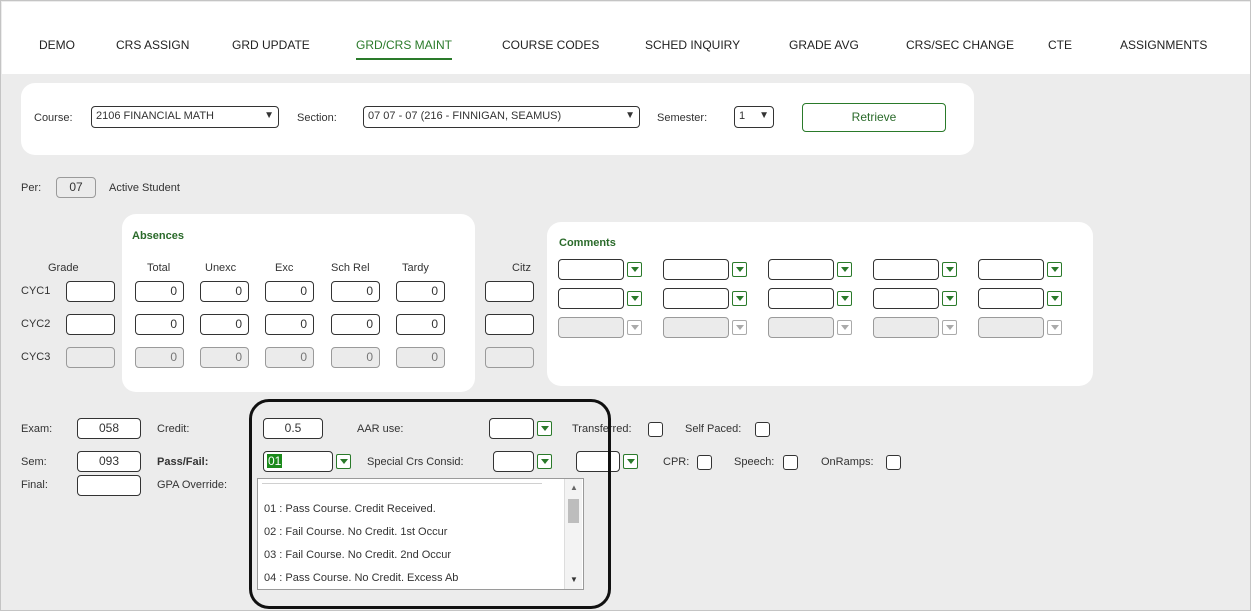 The width and height of the screenshot is (1251, 611). I want to click on sem-input: 093, so click(109, 461).